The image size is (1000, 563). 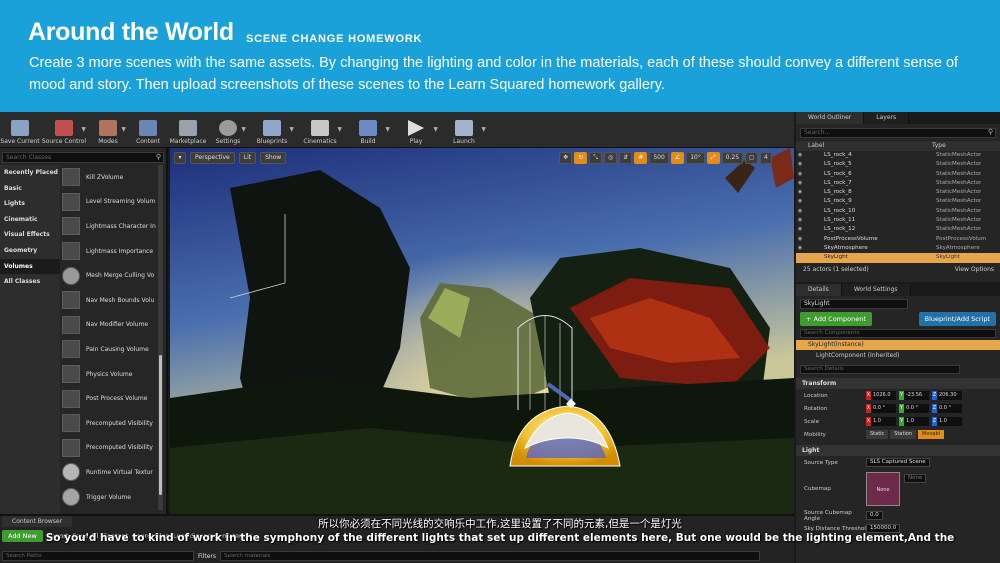 What do you see at coordinates (110, 300) in the screenshot?
I see `list-item: Nav Mesh Bounds Volu` at bounding box center [110, 300].